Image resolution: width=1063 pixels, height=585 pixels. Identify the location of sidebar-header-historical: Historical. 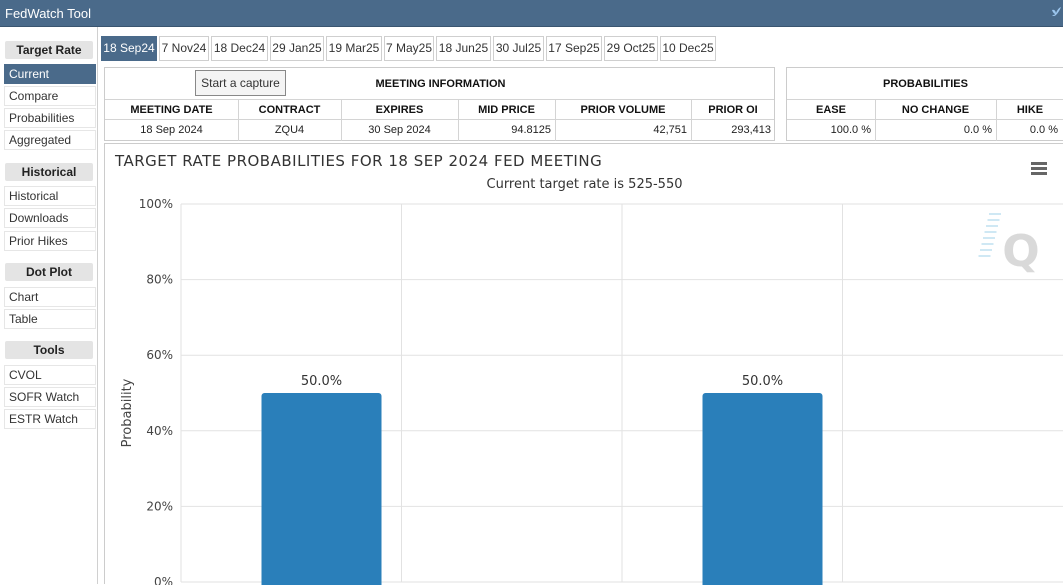
(49, 172).